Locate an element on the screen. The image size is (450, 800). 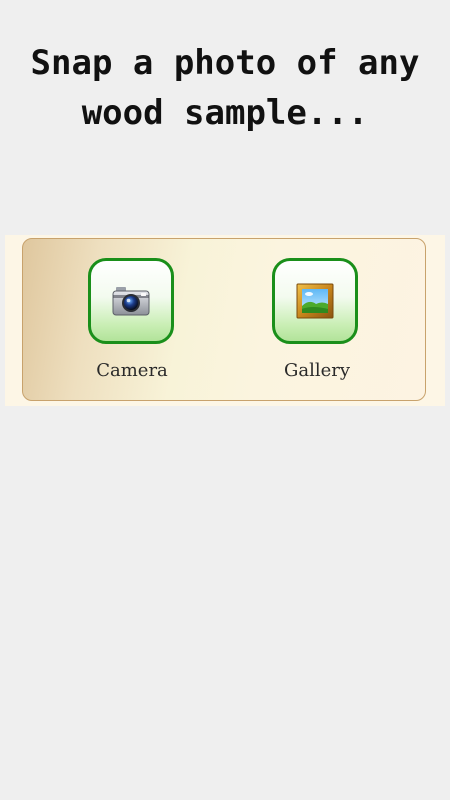
camera-button is located at coordinates (131, 301).